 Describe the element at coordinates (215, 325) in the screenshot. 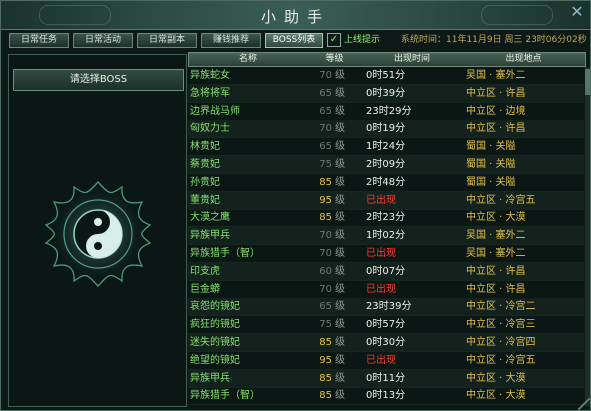

I see `boss-name: 疯狂的镜妃` at that location.